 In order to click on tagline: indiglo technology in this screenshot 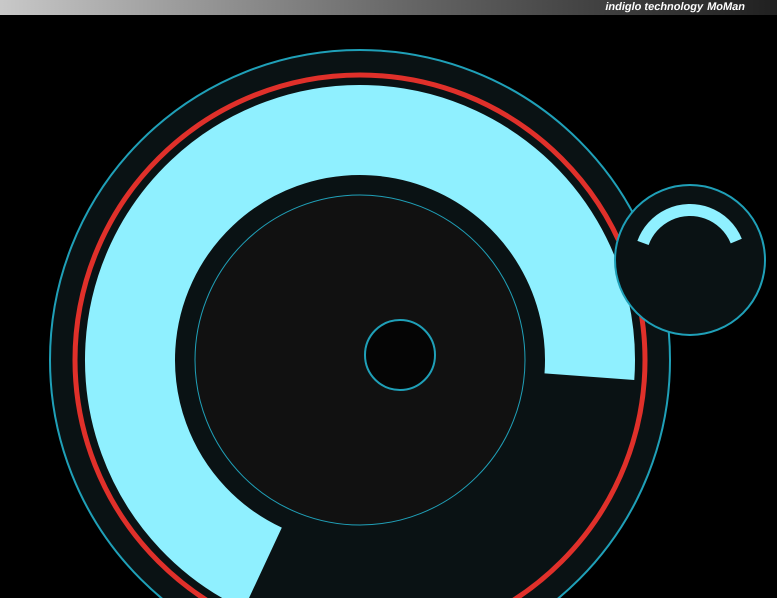, I will do `click(654, 7)`.